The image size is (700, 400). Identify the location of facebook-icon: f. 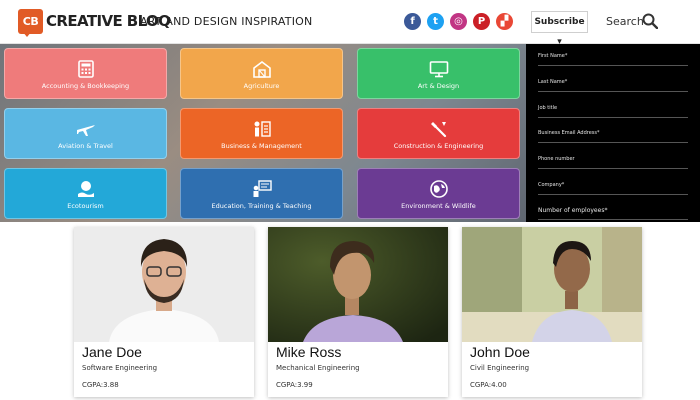
(412, 21).